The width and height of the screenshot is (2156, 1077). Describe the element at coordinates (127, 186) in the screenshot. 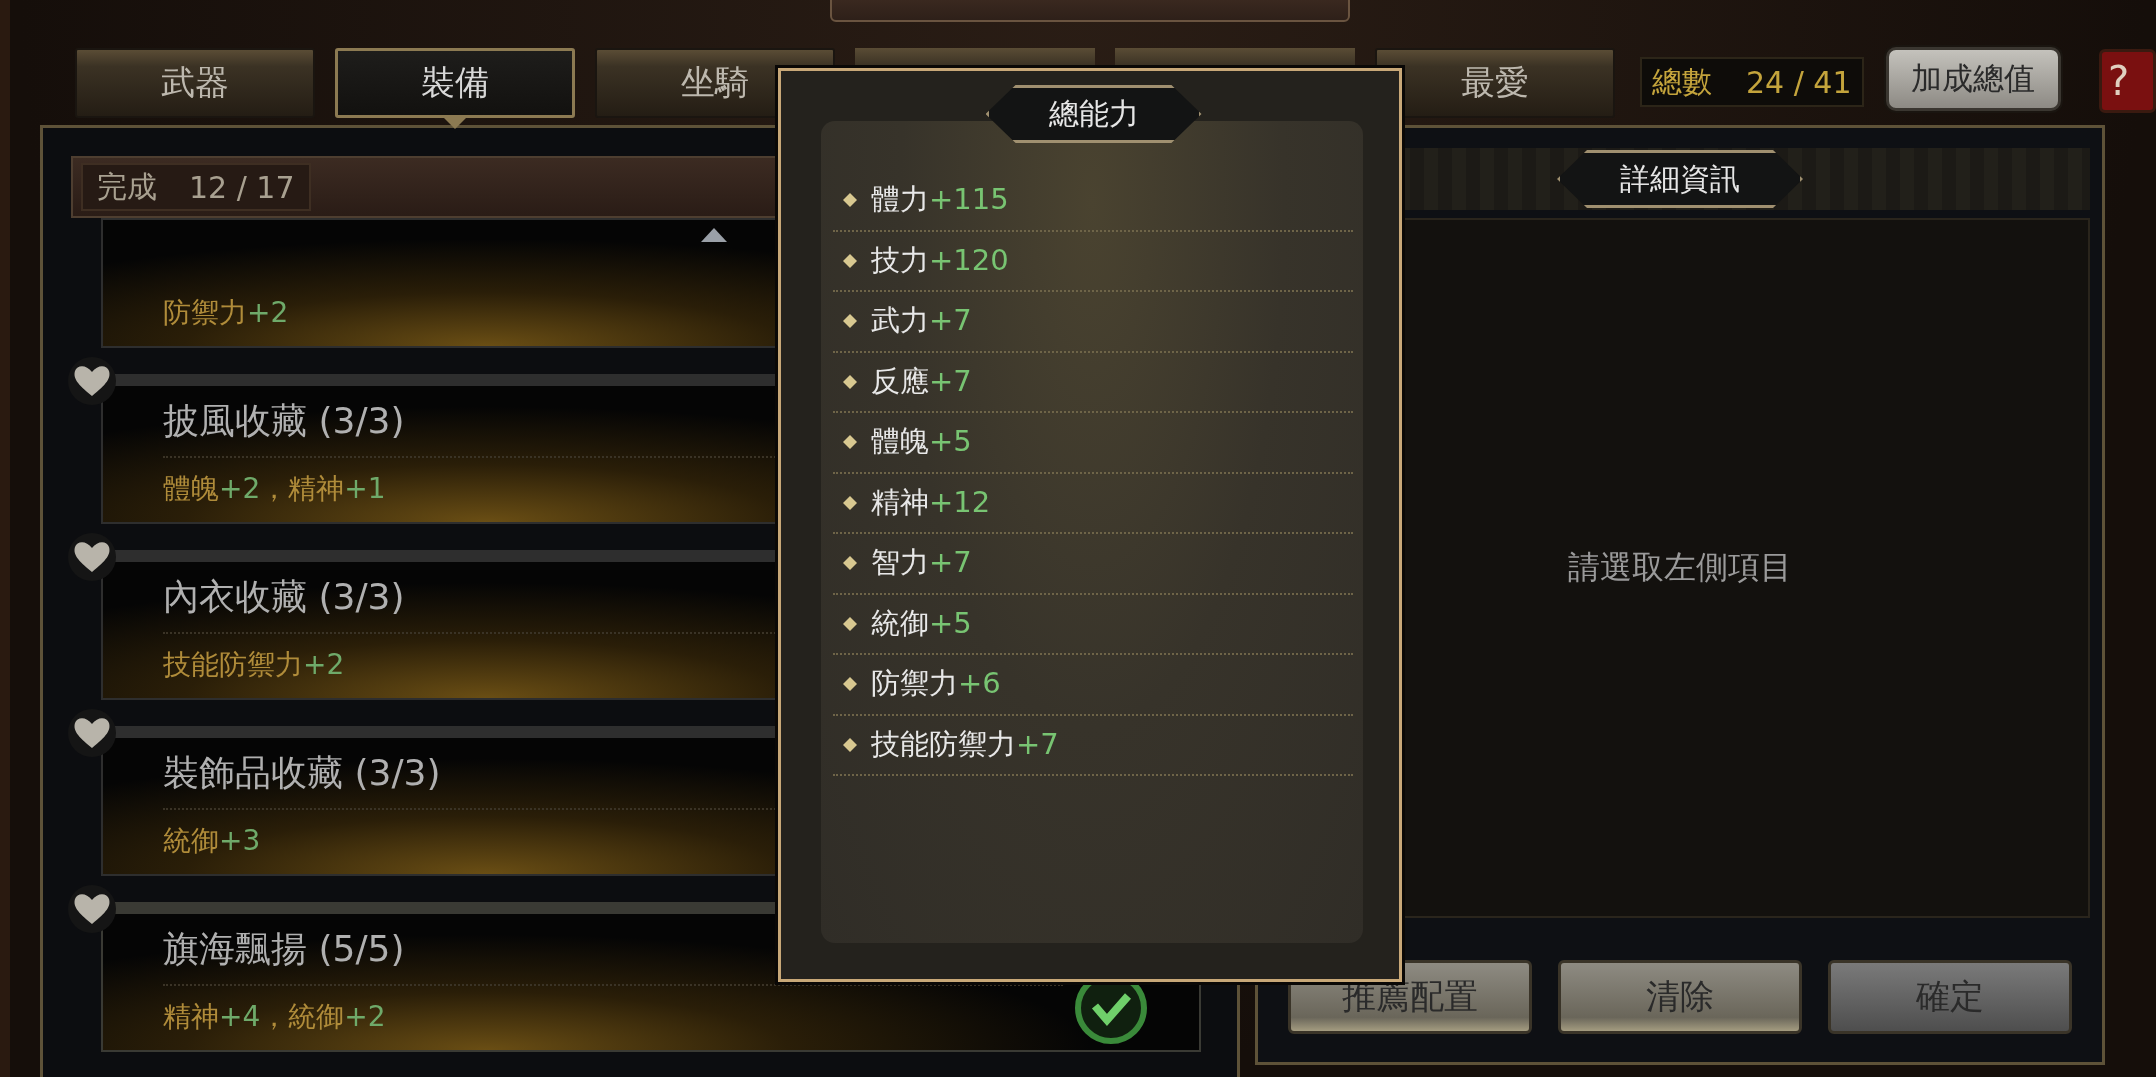

I see `progress-label: 完成` at that location.